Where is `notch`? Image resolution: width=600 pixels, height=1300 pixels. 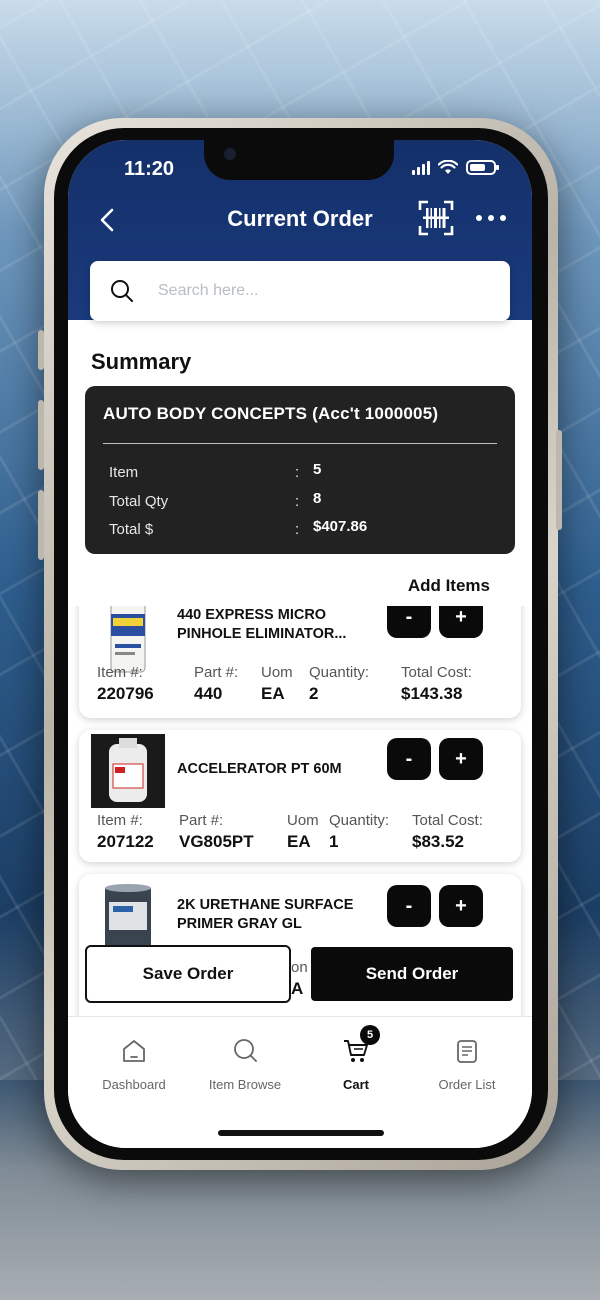 notch is located at coordinates (299, 160).